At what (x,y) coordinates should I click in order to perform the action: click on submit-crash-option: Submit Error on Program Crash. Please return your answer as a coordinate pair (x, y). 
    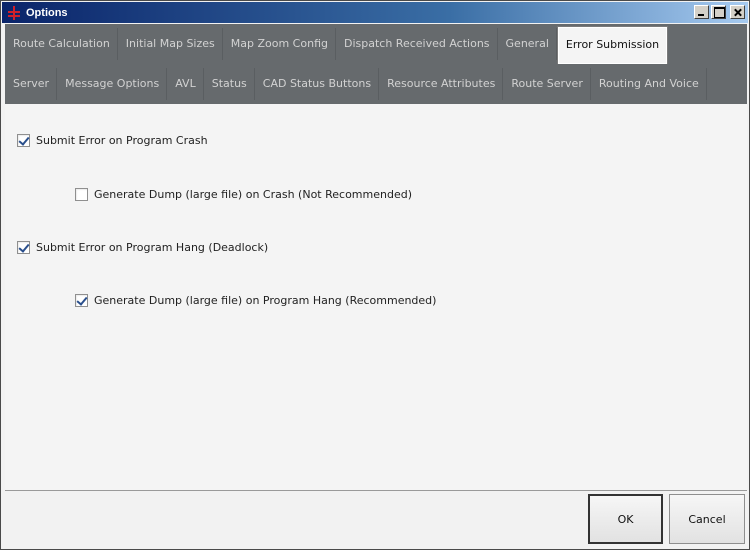
    Looking at the image, I should click on (112, 140).